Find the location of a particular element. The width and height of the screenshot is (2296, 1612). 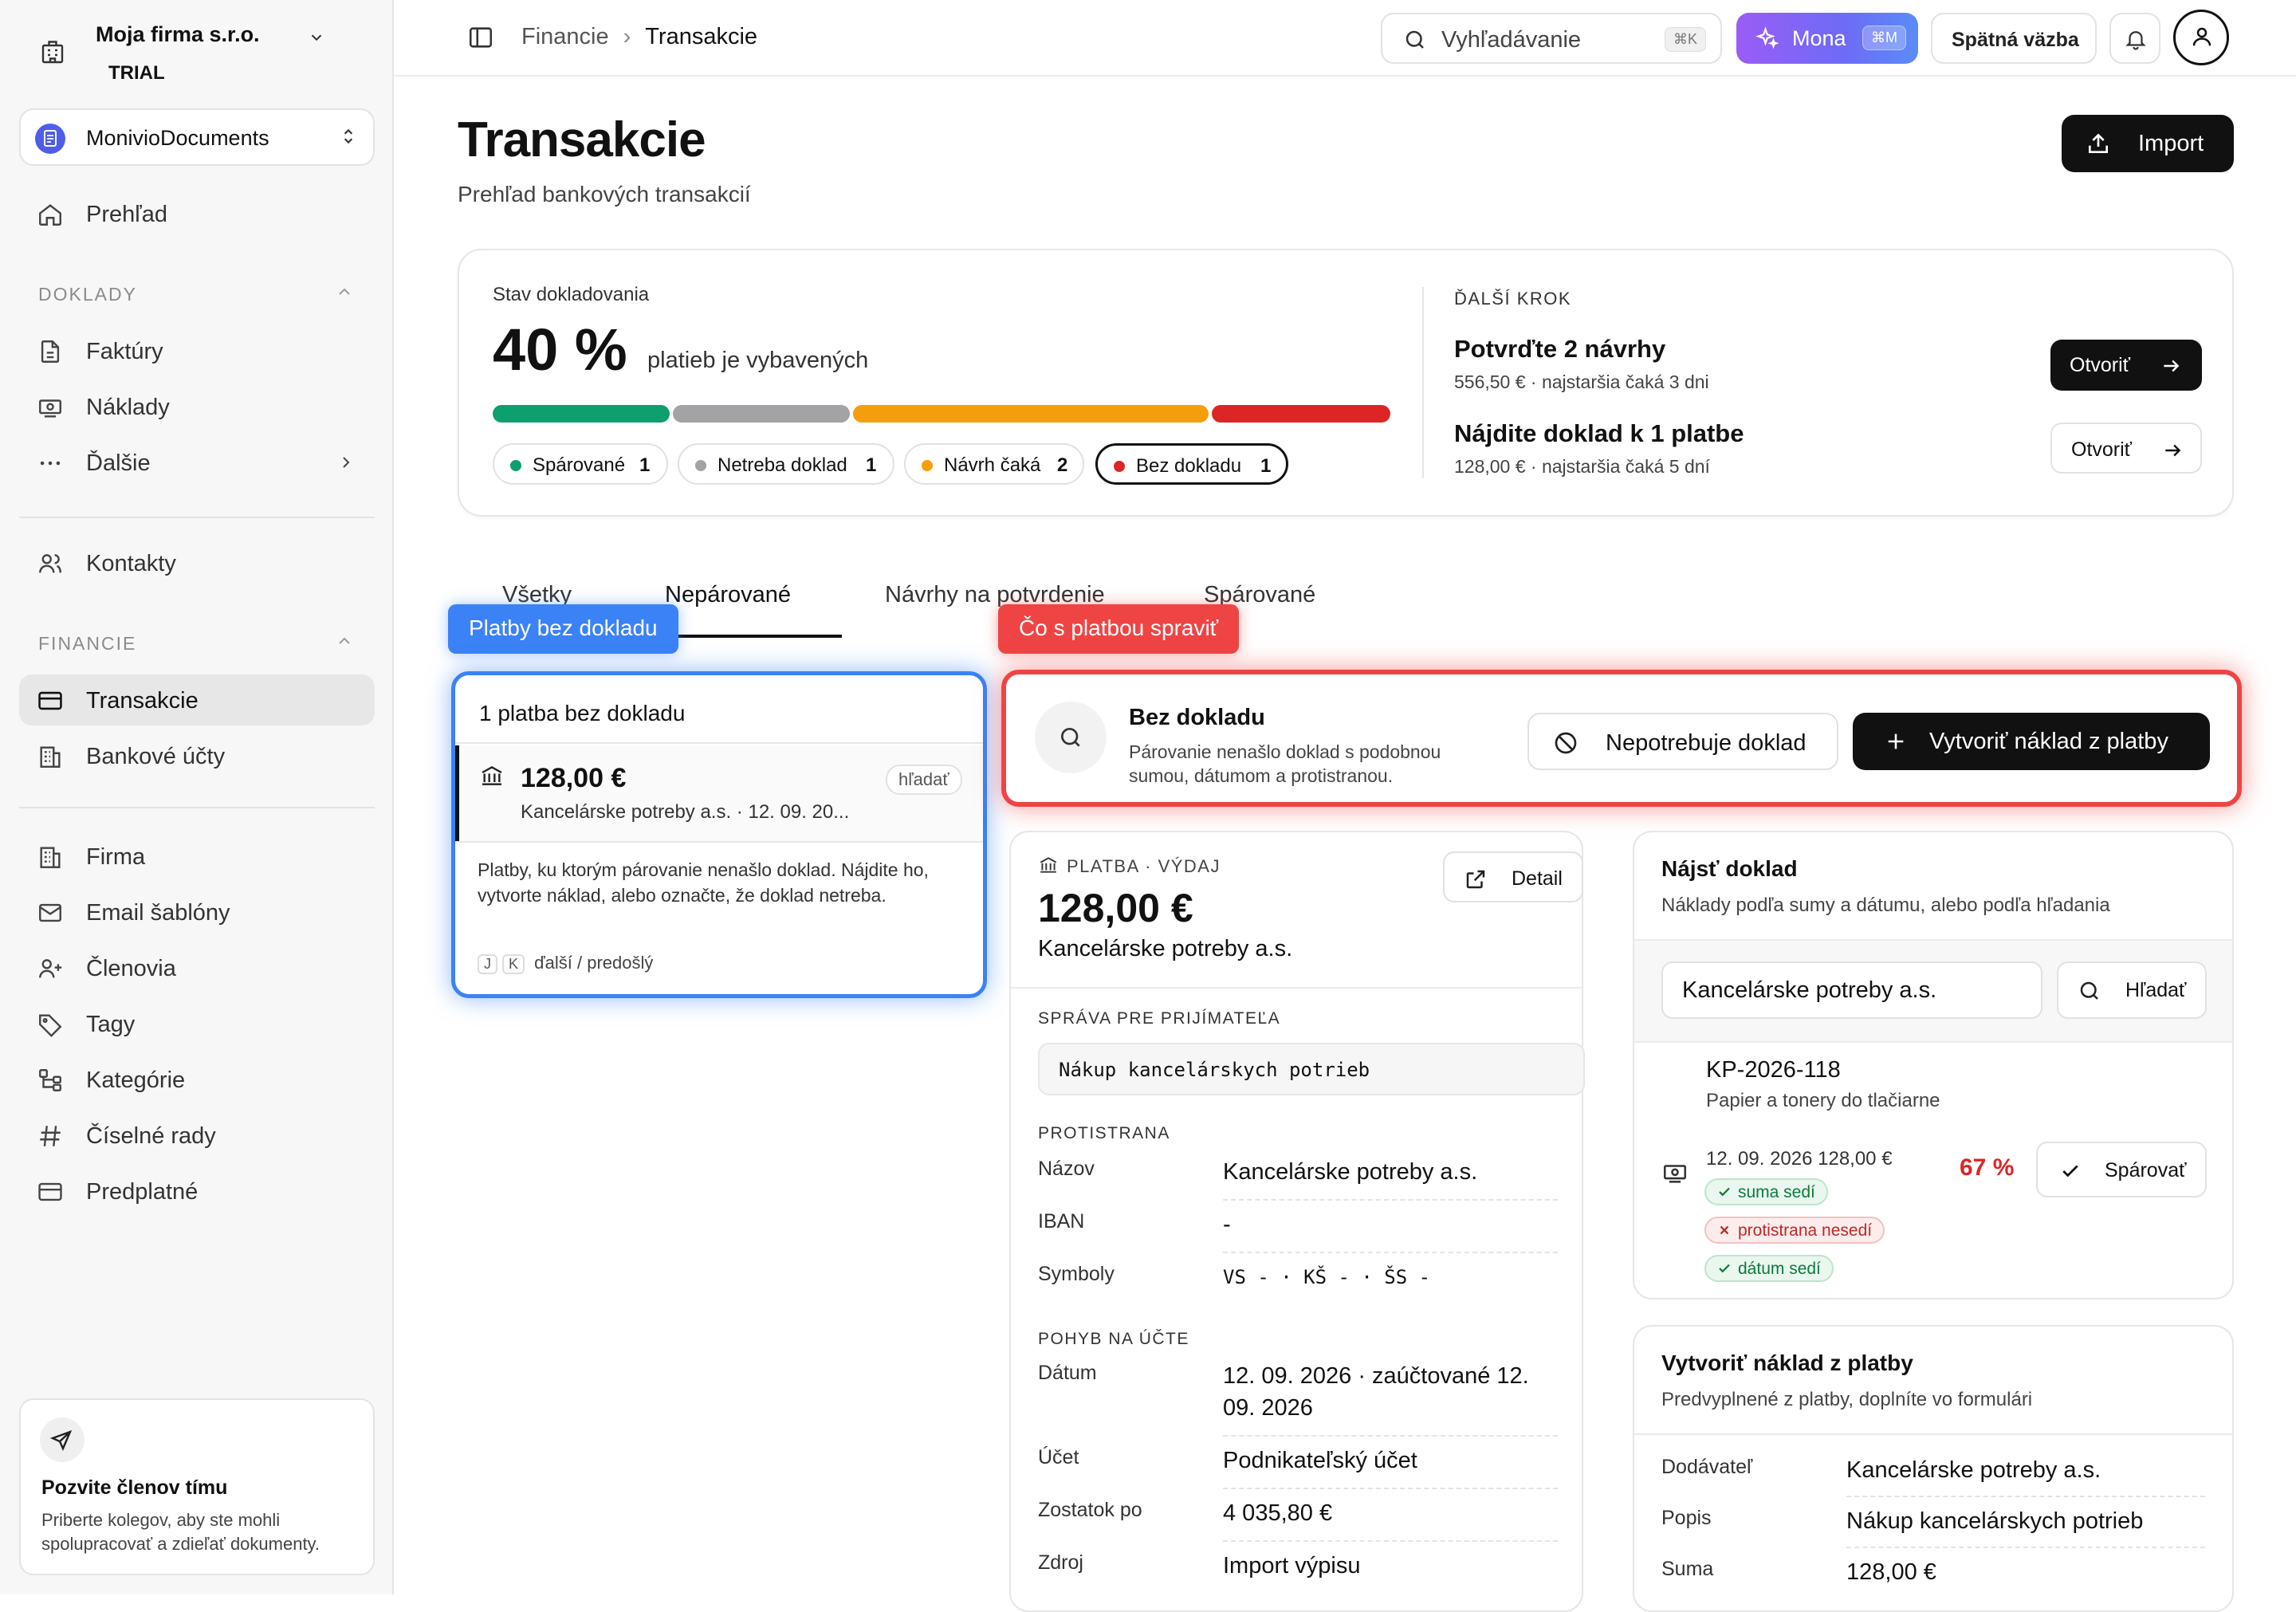

document-search-input: Kancelárske potreby a.s. is located at coordinates (1852, 990).